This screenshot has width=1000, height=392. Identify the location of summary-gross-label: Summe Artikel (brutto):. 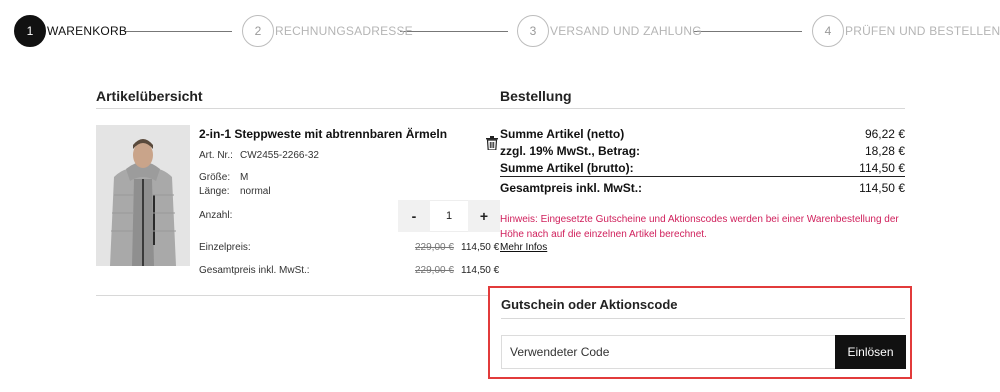
(567, 168).